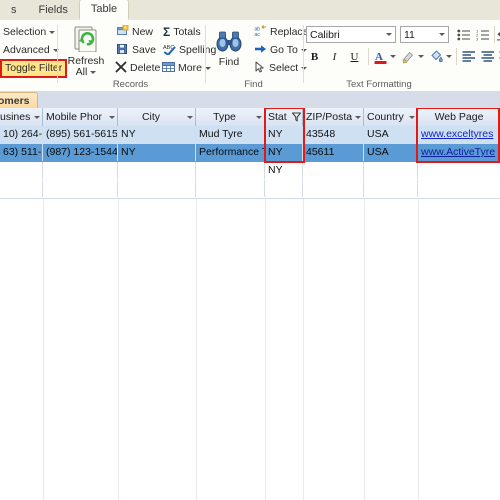 The image size is (500, 500). I want to click on new-record-button: New, so click(135, 32).